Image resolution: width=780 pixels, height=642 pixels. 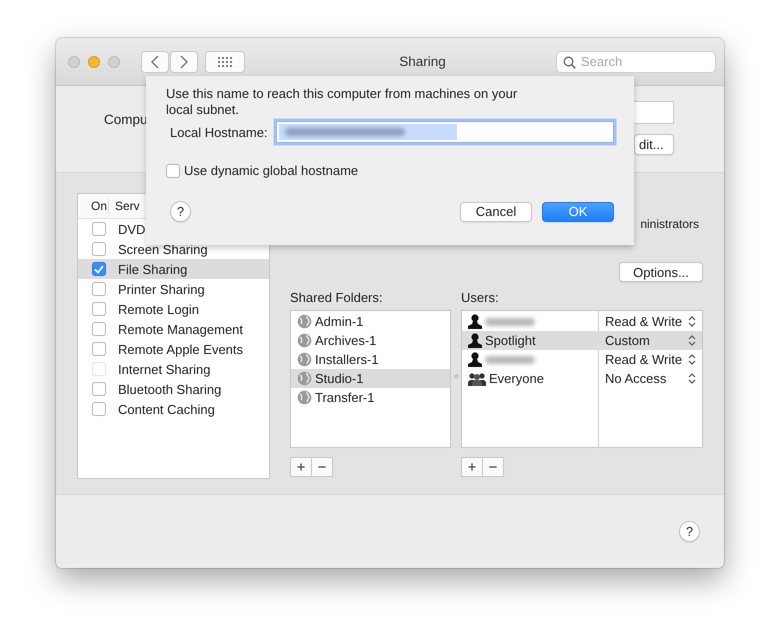 What do you see at coordinates (582, 340) in the screenshot?
I see `user-row: Spotlight Custom` at bounding box center [582, 340].